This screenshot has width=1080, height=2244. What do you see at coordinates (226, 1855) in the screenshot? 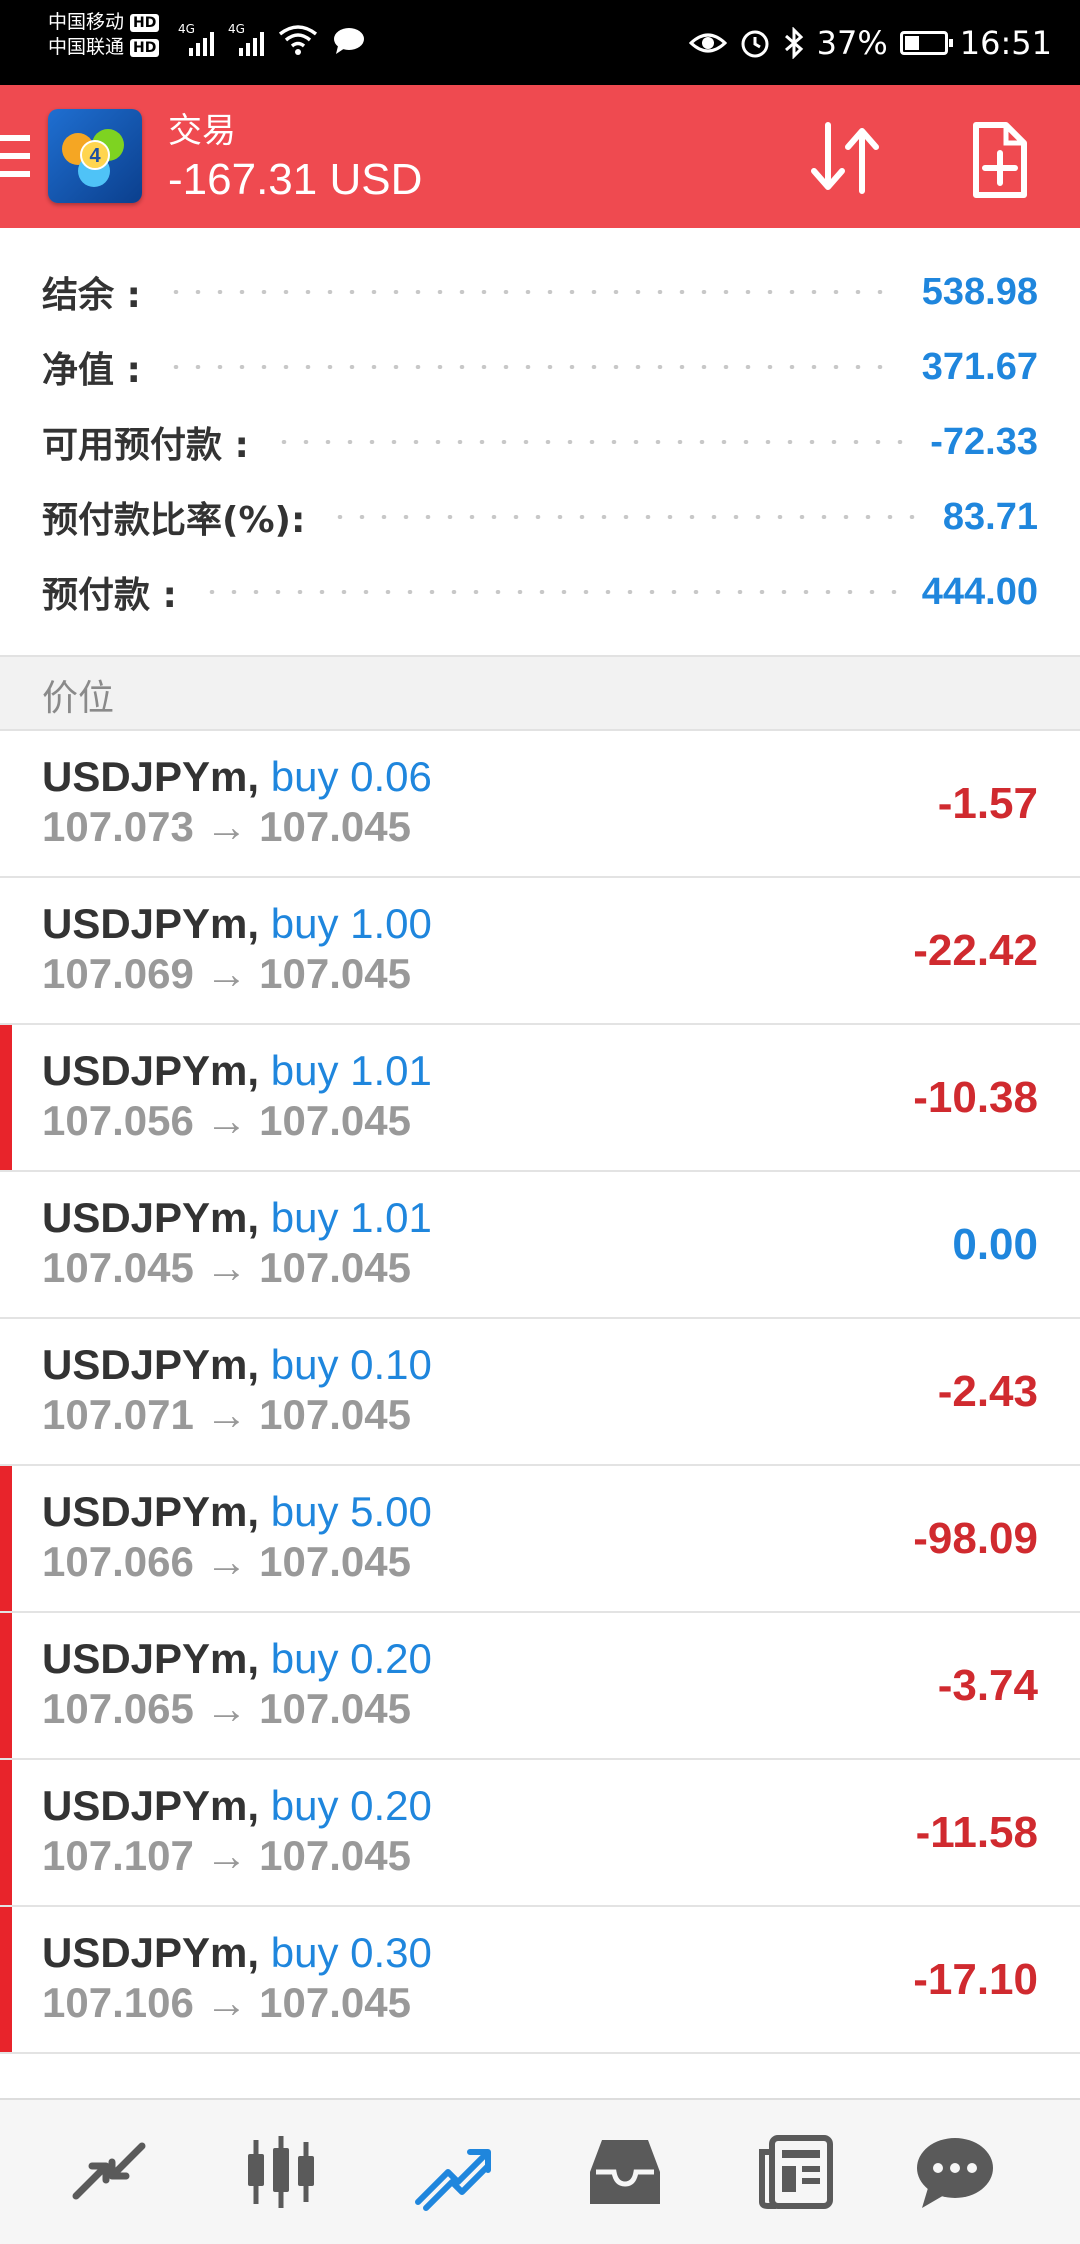
I see `position-prices: 107.107 → 107.045` at bounding box center [226, 1855].